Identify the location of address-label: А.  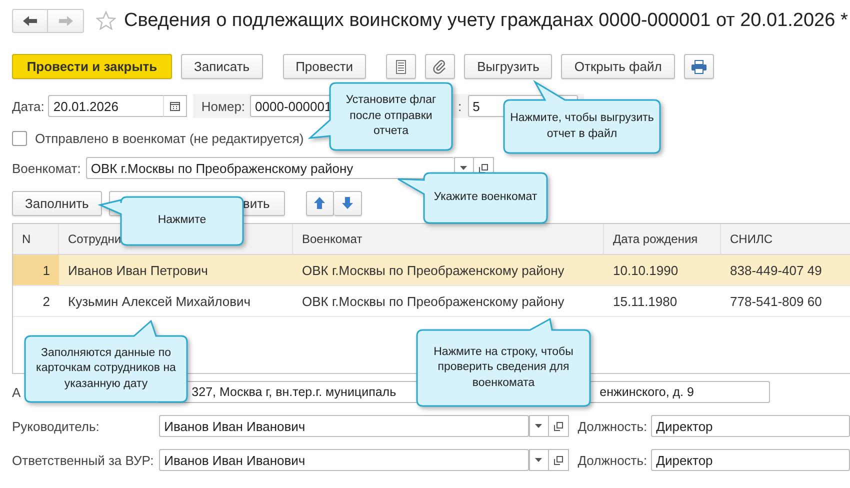
(16, 392).